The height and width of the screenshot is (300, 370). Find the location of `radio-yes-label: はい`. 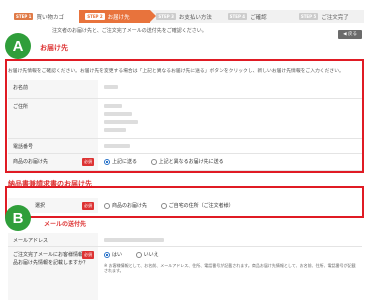

radio-yes-label: はい is located at coordinates (117, 255).